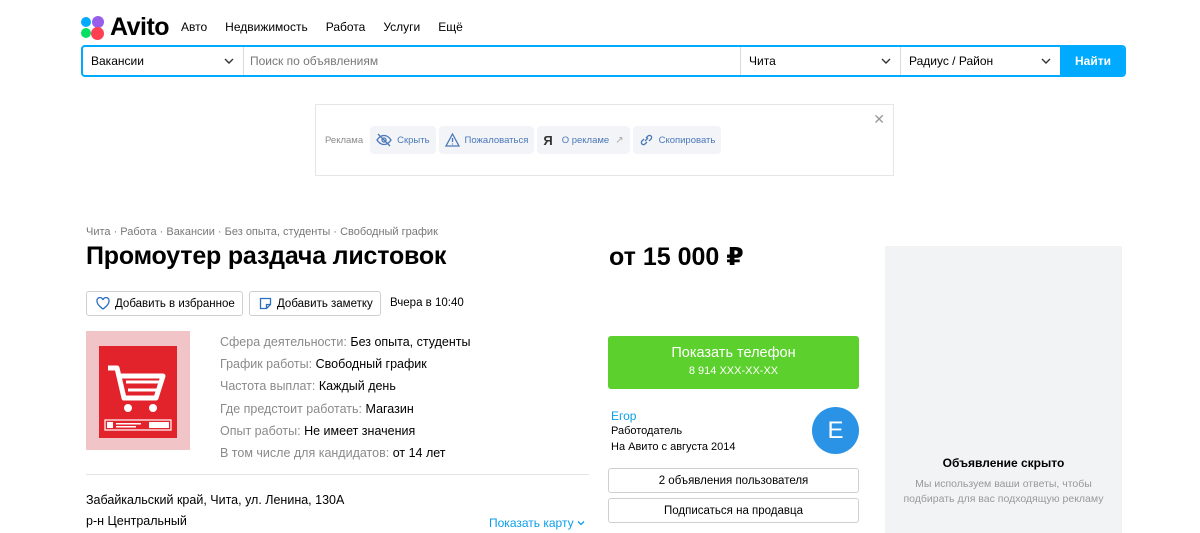 The width and height of the screenshot is (1200, 533). I want to click on external-link-icon: ↗, so click(619, 140).